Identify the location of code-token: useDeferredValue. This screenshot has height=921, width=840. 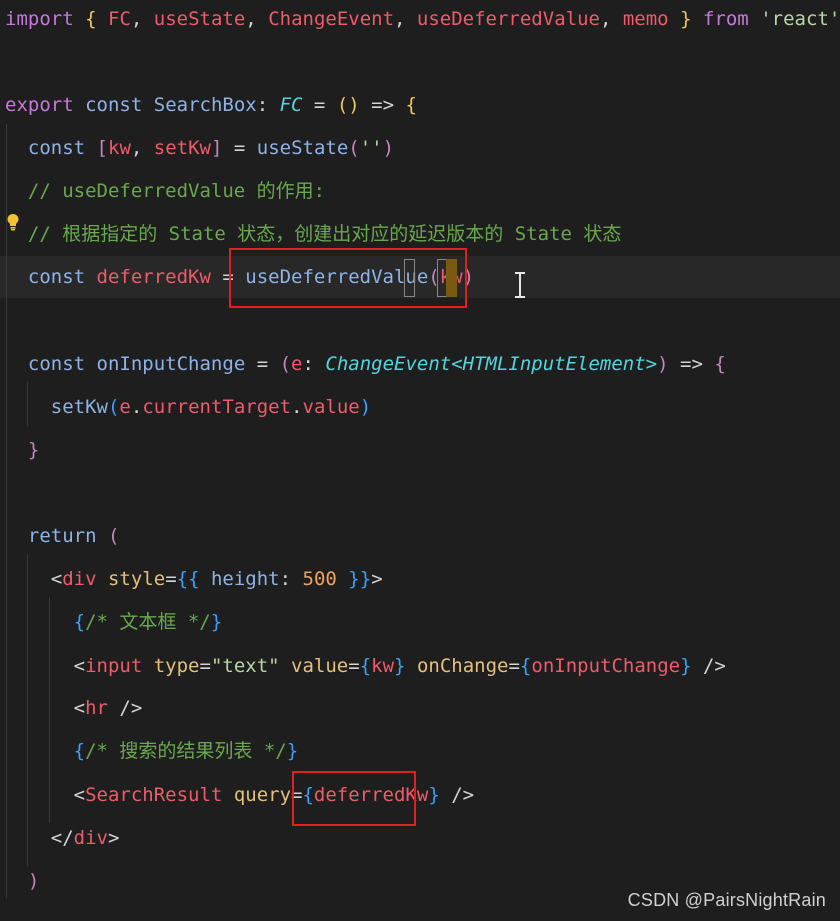
(508, 19).